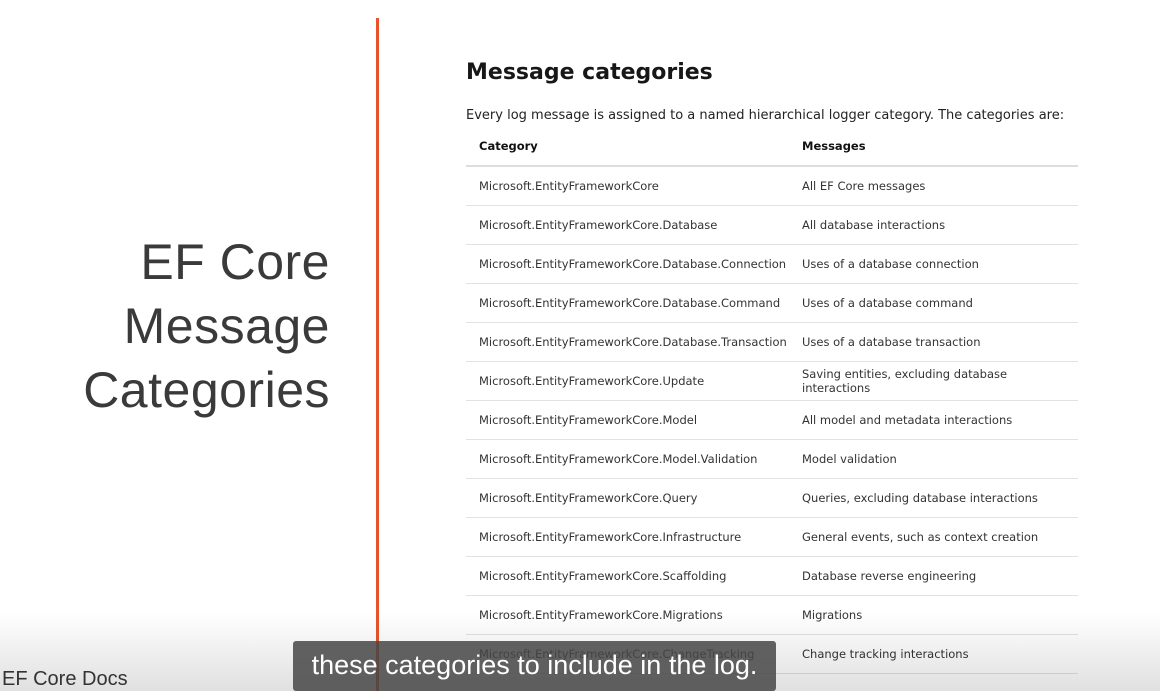 The width and height of the screenshot is (1160, 691). I want to click on messages-cell: All EF Core messages, so click(933, 186).